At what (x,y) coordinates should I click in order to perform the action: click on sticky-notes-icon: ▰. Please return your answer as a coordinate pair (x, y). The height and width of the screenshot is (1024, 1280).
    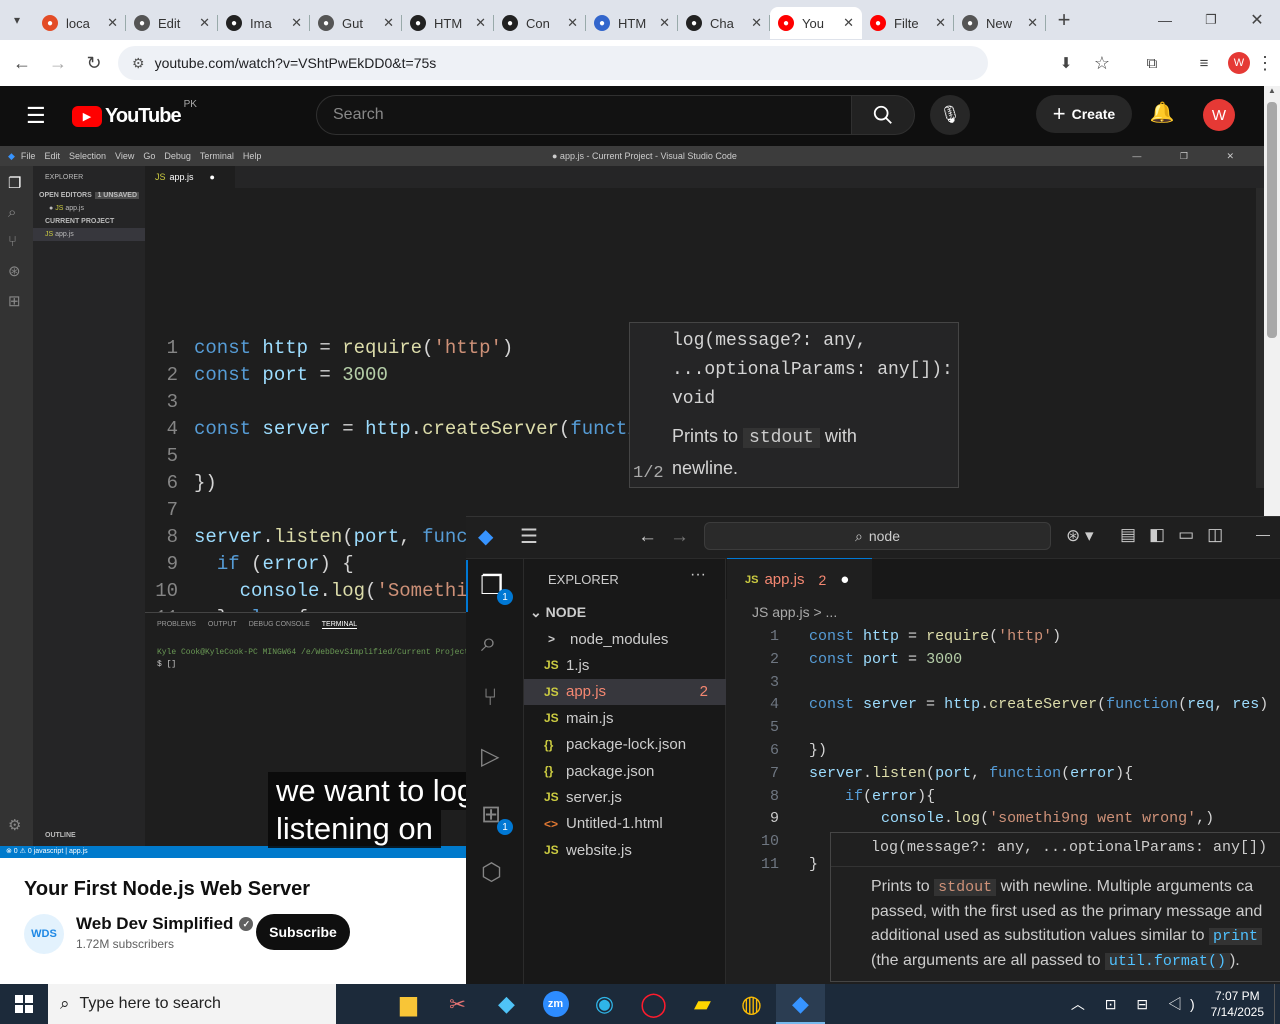
    Looking at the image, I should click on (702, 1004).